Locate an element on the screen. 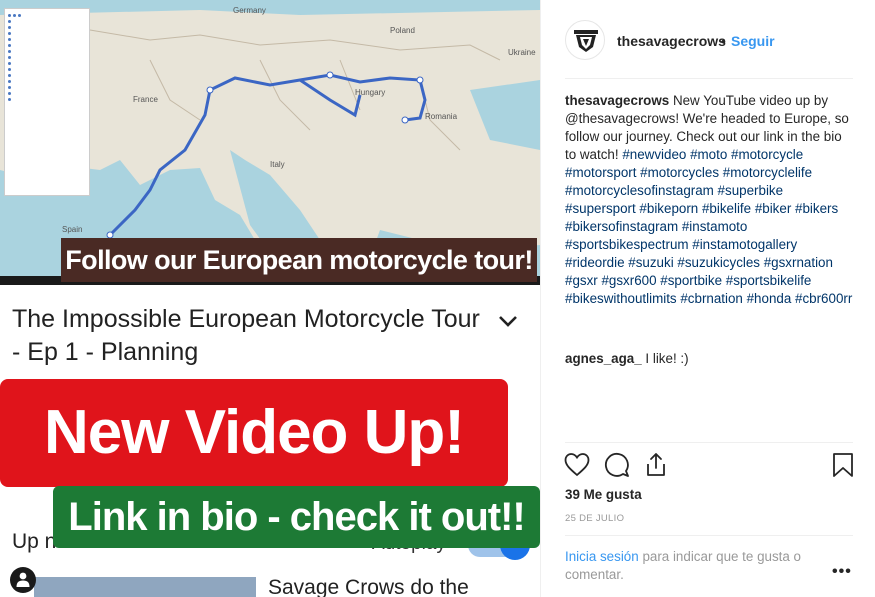 Image resolution: width=875 pixels, height=597 pixels. user-icon is located at coordinates (23, 579).